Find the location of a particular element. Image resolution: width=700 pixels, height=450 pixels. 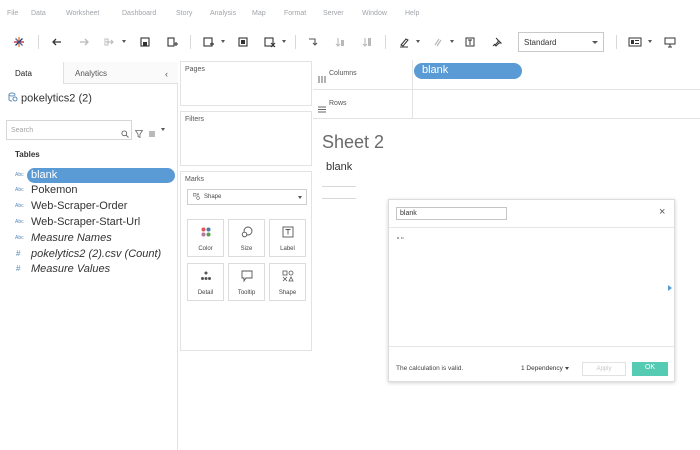

color-icon is located at coordinates (205, 232).